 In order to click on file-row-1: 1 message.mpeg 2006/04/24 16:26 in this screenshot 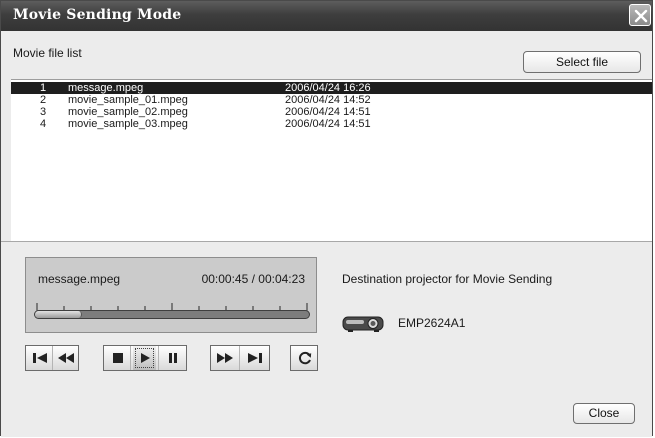, I will do `click(331, 88)`.